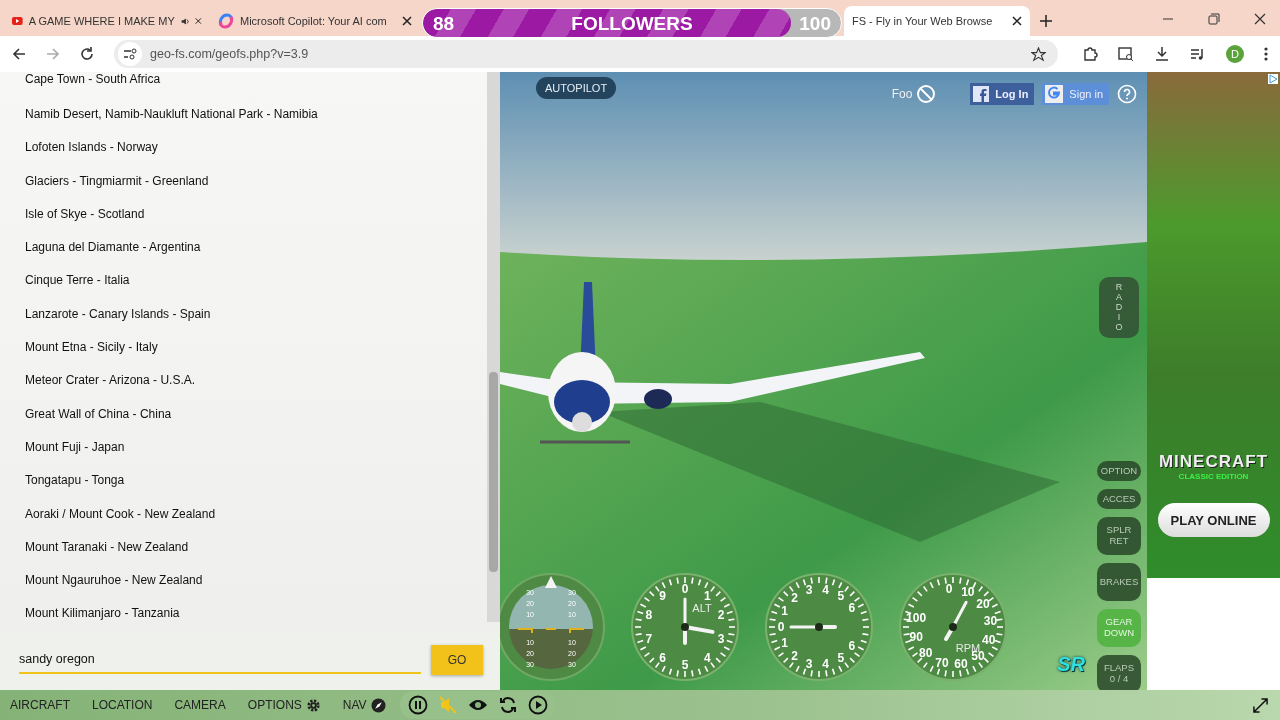 The width and height of the screenshot is (1280, 720). What do you see at coordinates (85, 214) in the screenshot?
I see `place-link: Isle of Skye - Scotland` at bounding box center [85, 214].